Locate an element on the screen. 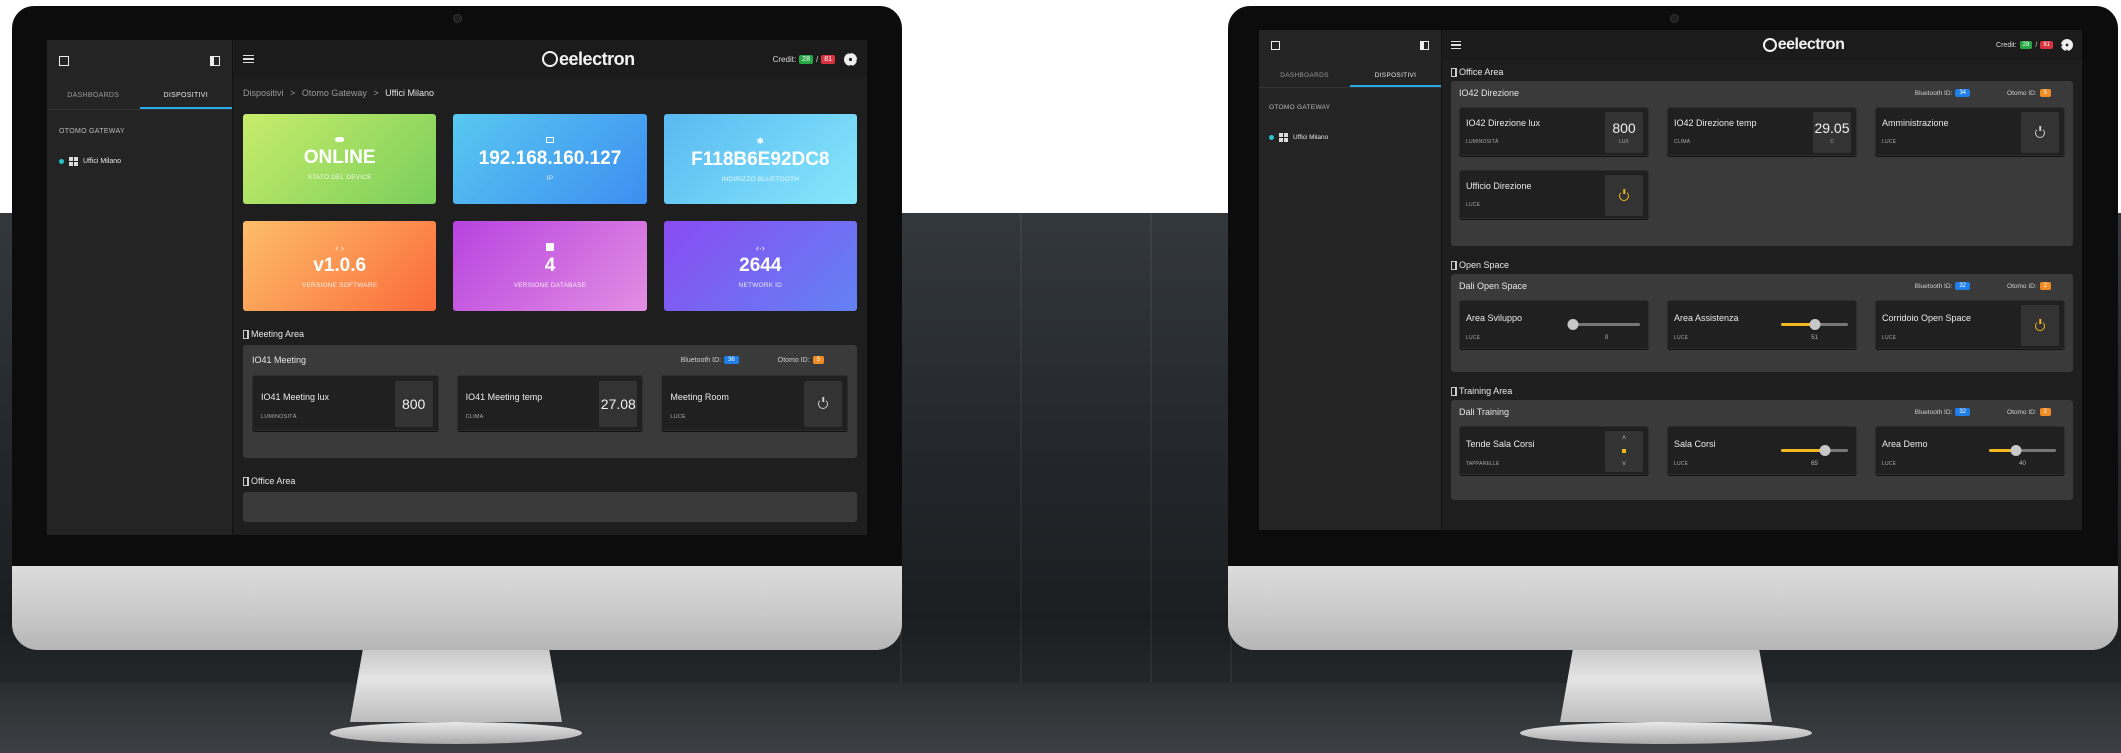 The width and height of the screenshot is (2121, 753). slider-value: 51 is located at coordinates (1814, 338).